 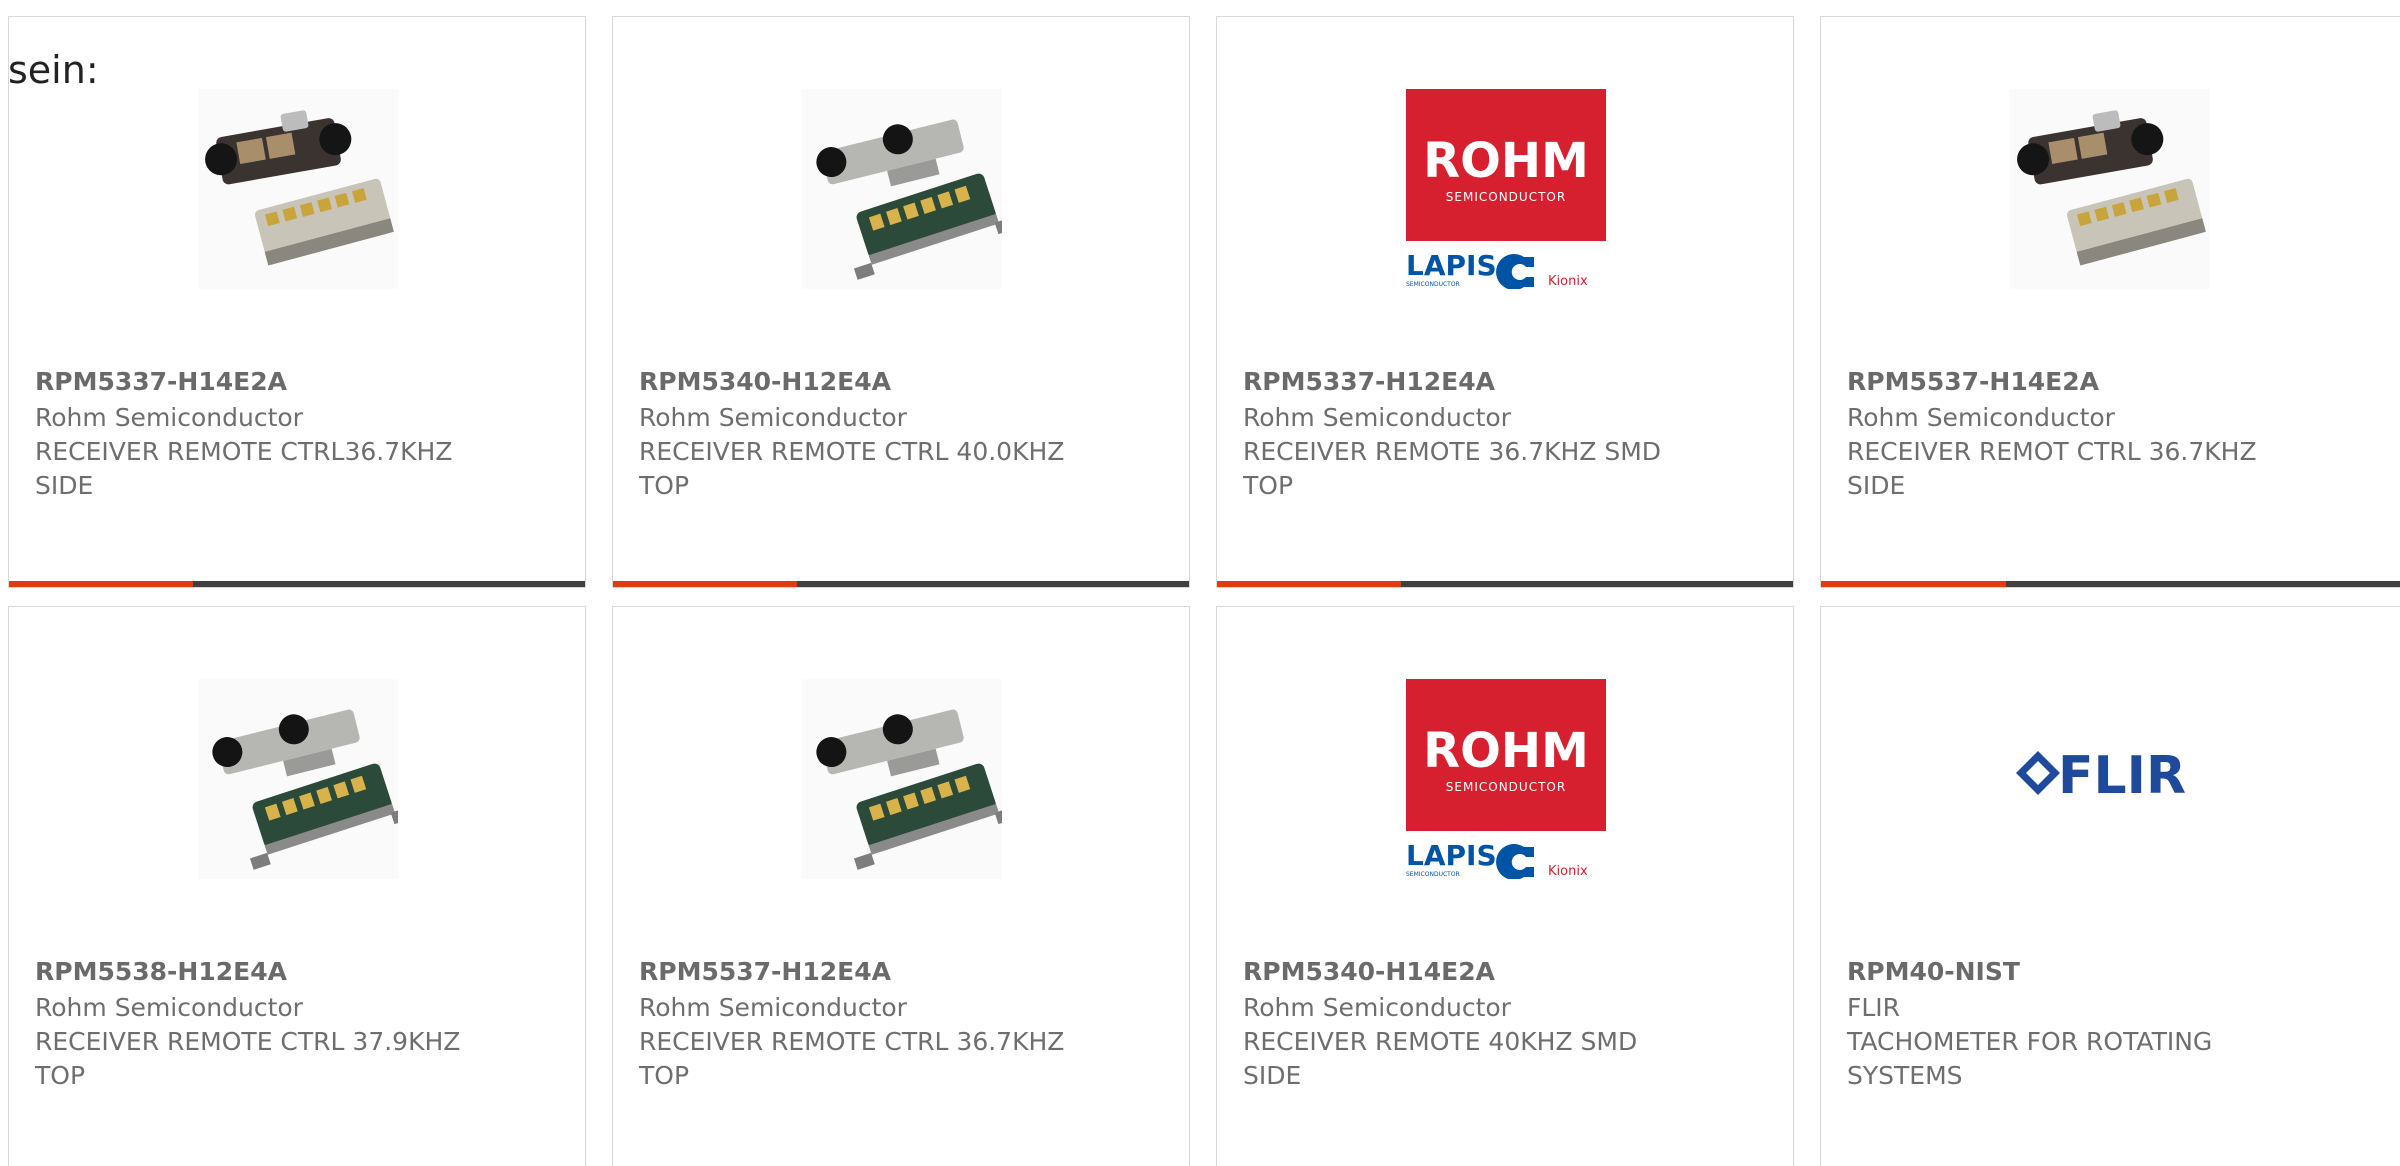 I want to click on product-description: RECEIVER REMOTE CTRL36.7KHZ SIDE, so click(x=244, y=468).